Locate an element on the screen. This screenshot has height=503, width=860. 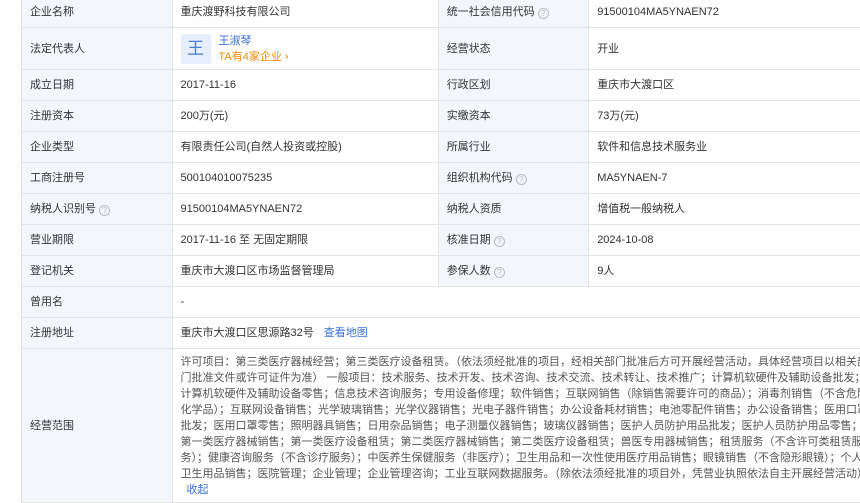
value-address: 重庆市大渡口区思源路32号查看地图 is located at coordinates (516, 333).